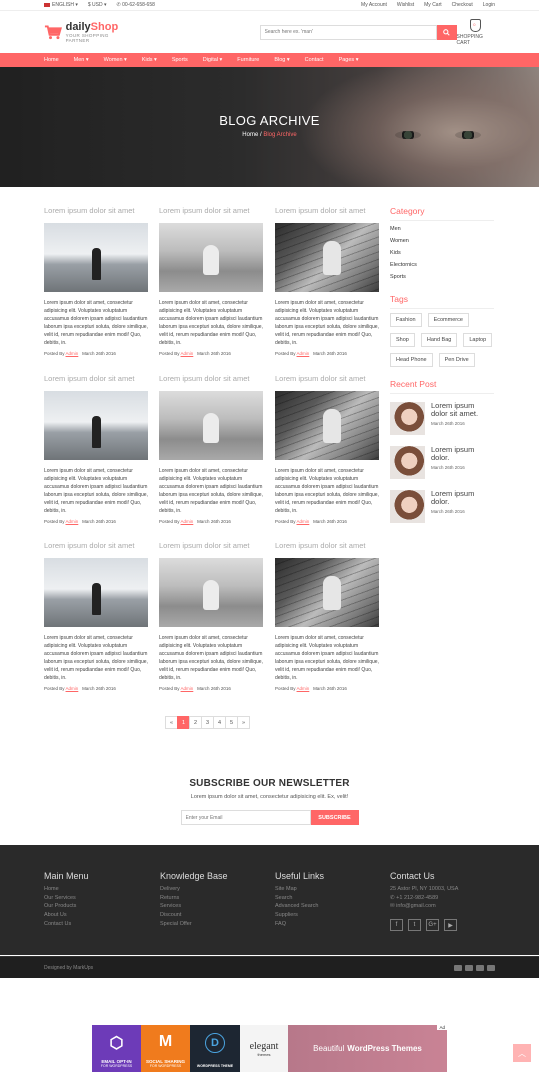  What do you see at coordinates (61, 5) in the screenshot?
I see `language-select: ENGLISH ▾` at bounding box center [61, 5].